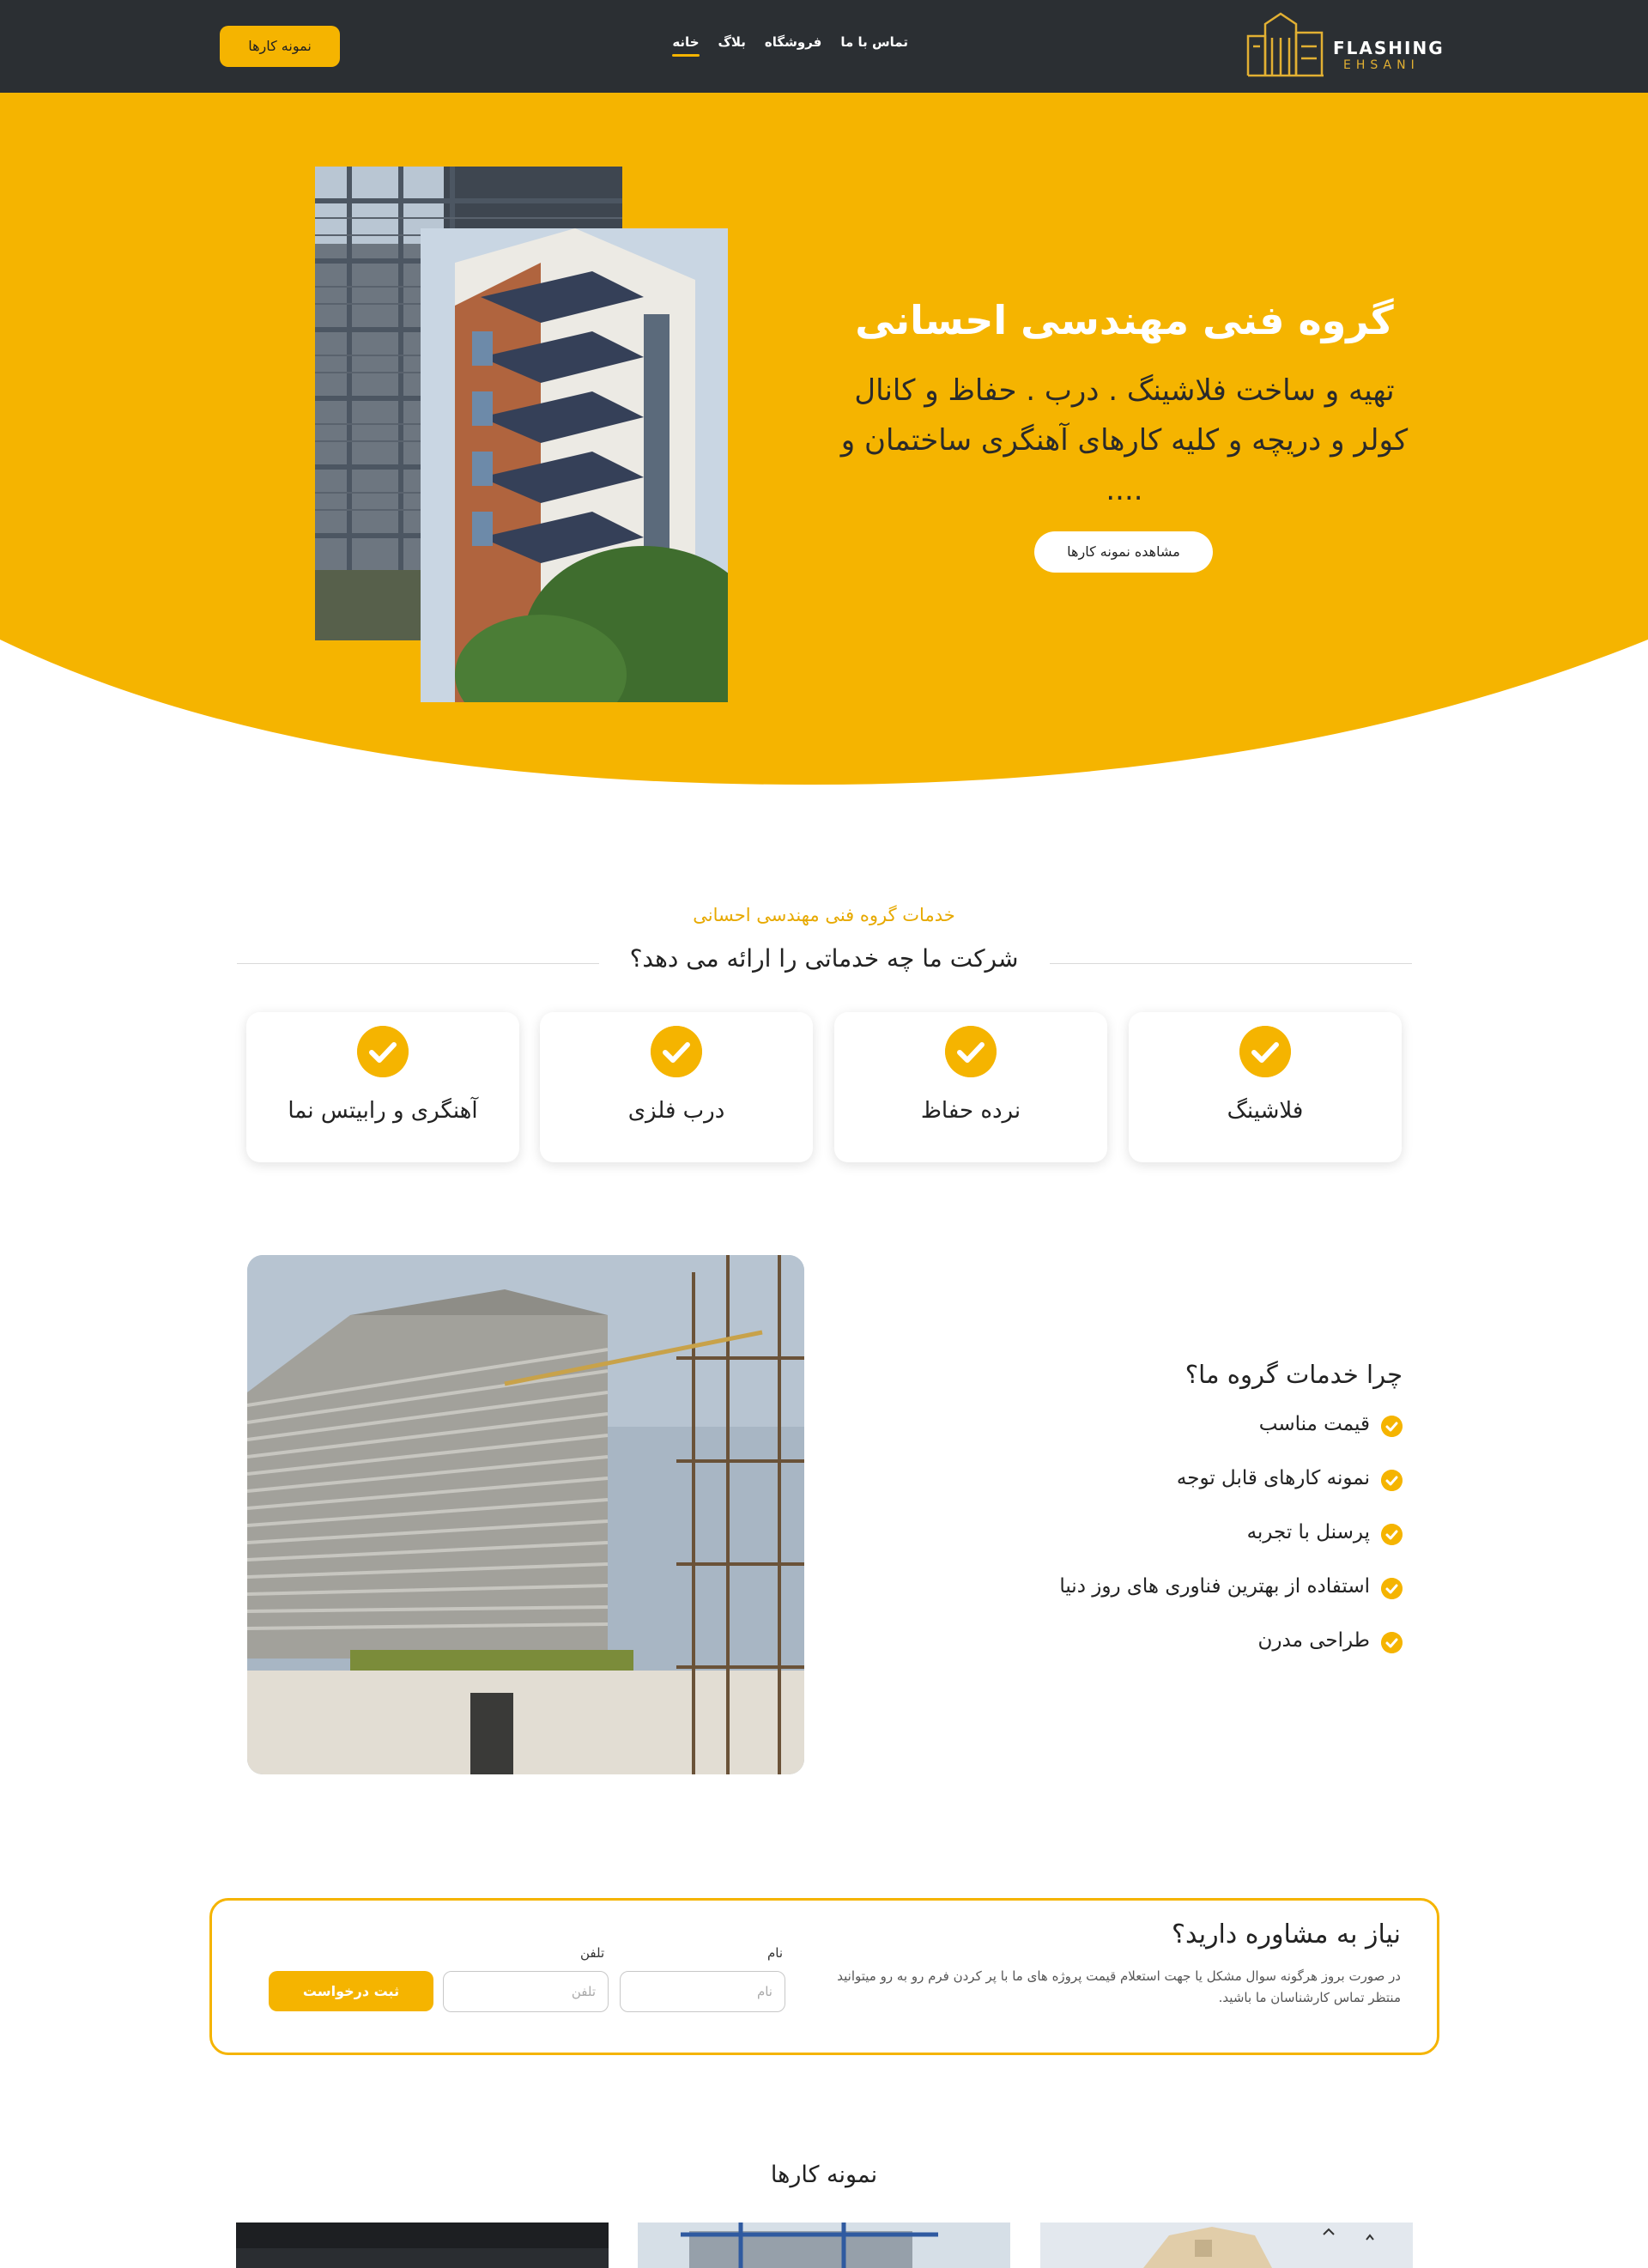  What do you see at coordinates (970, 1111) in the screenshot?
I see `service-card-label: نرده حفاظ` at bounding box center [970, 1111].